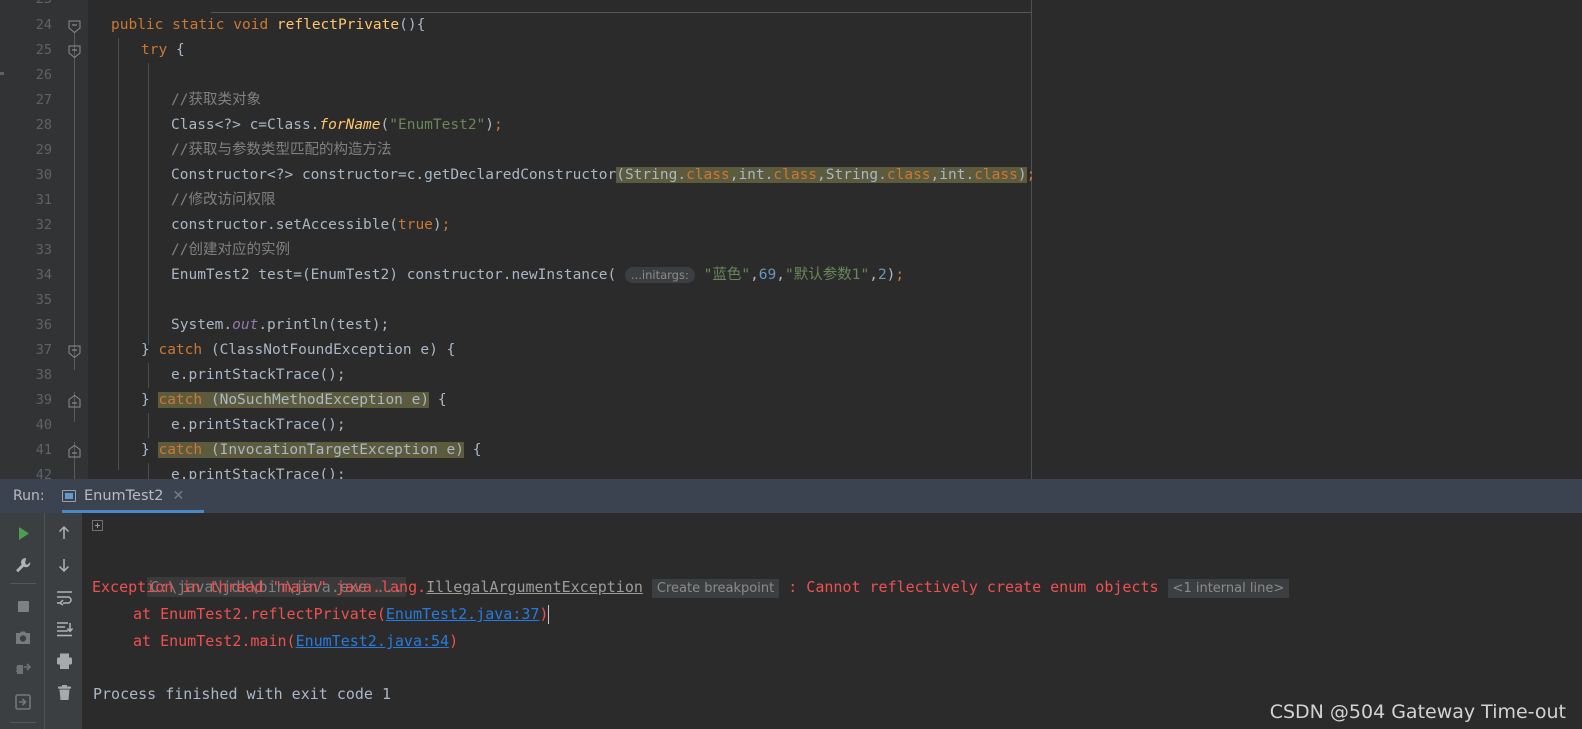  I want to click on restore-layout-button, so click(23, 702).